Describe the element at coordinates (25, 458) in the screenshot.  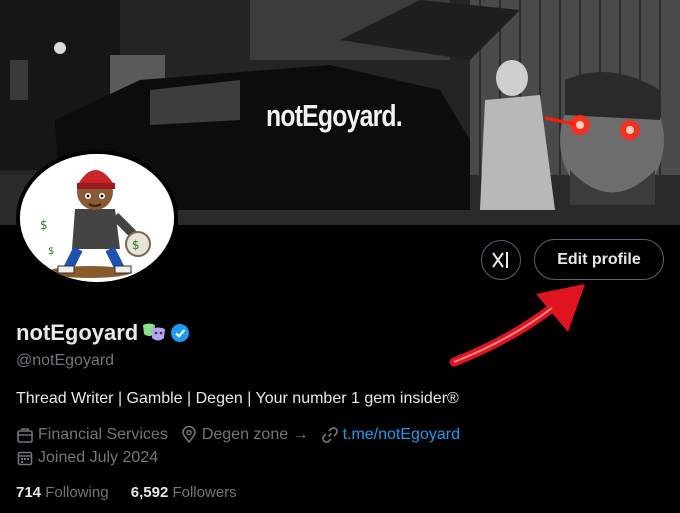
I see `calendar-icon` at that location.